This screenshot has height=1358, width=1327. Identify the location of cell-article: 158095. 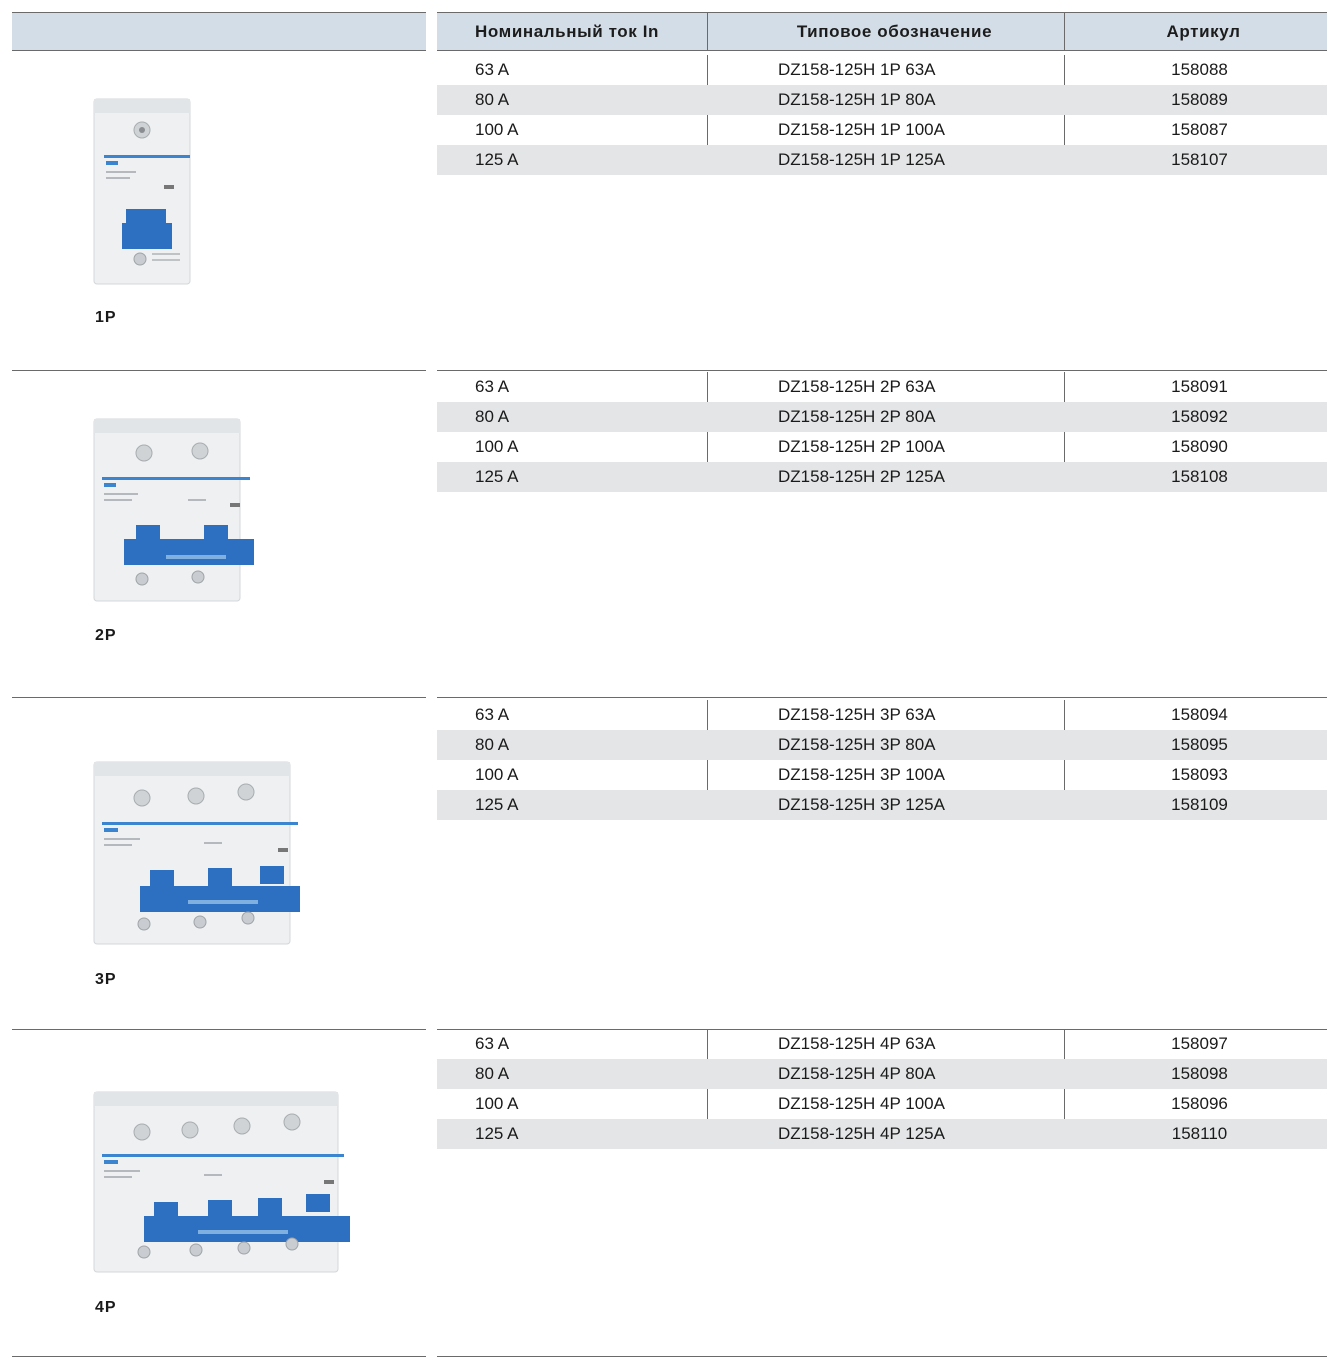
(1199, 744).